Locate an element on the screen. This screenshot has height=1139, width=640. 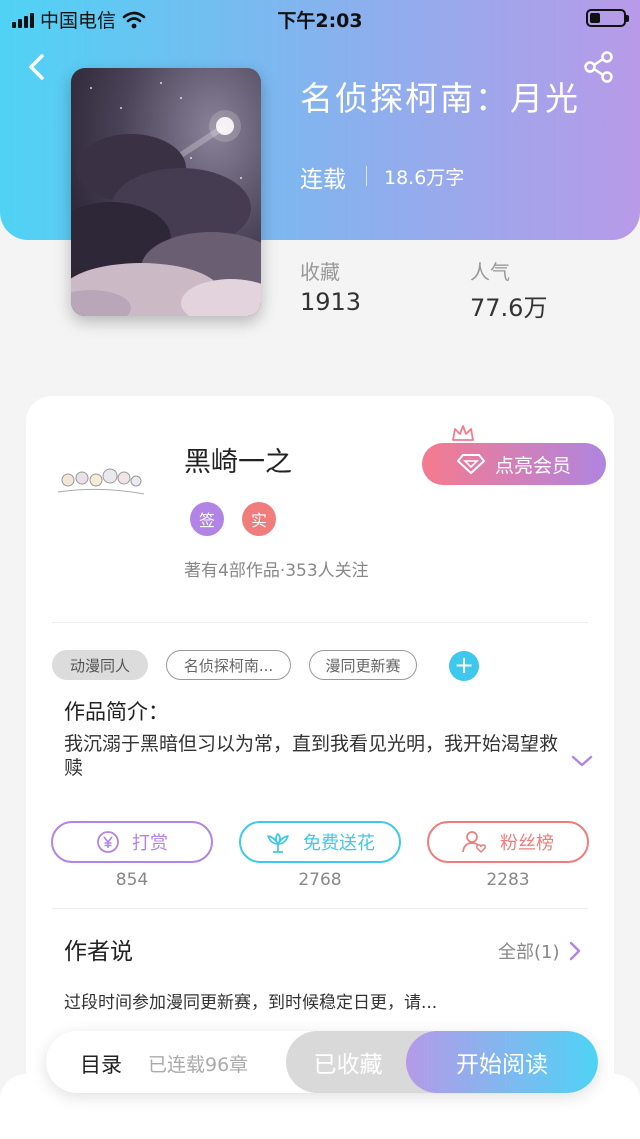
chevron-right-icon is located at coordinates (574, 951).